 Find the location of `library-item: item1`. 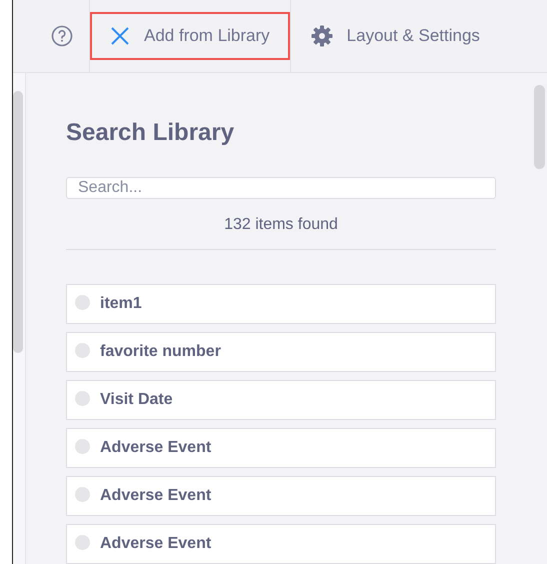

library-item: item1 is located at coordinates (281, 304).